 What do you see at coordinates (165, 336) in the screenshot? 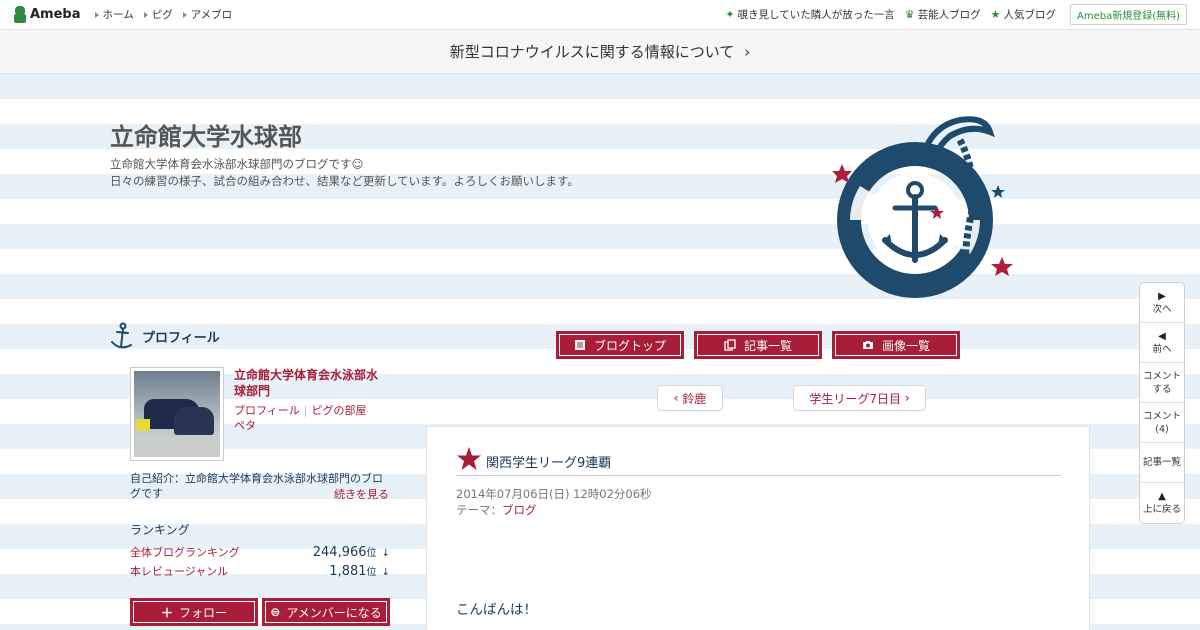
I see `profile-heading: プロフィール` at bounding box center [165, 336].